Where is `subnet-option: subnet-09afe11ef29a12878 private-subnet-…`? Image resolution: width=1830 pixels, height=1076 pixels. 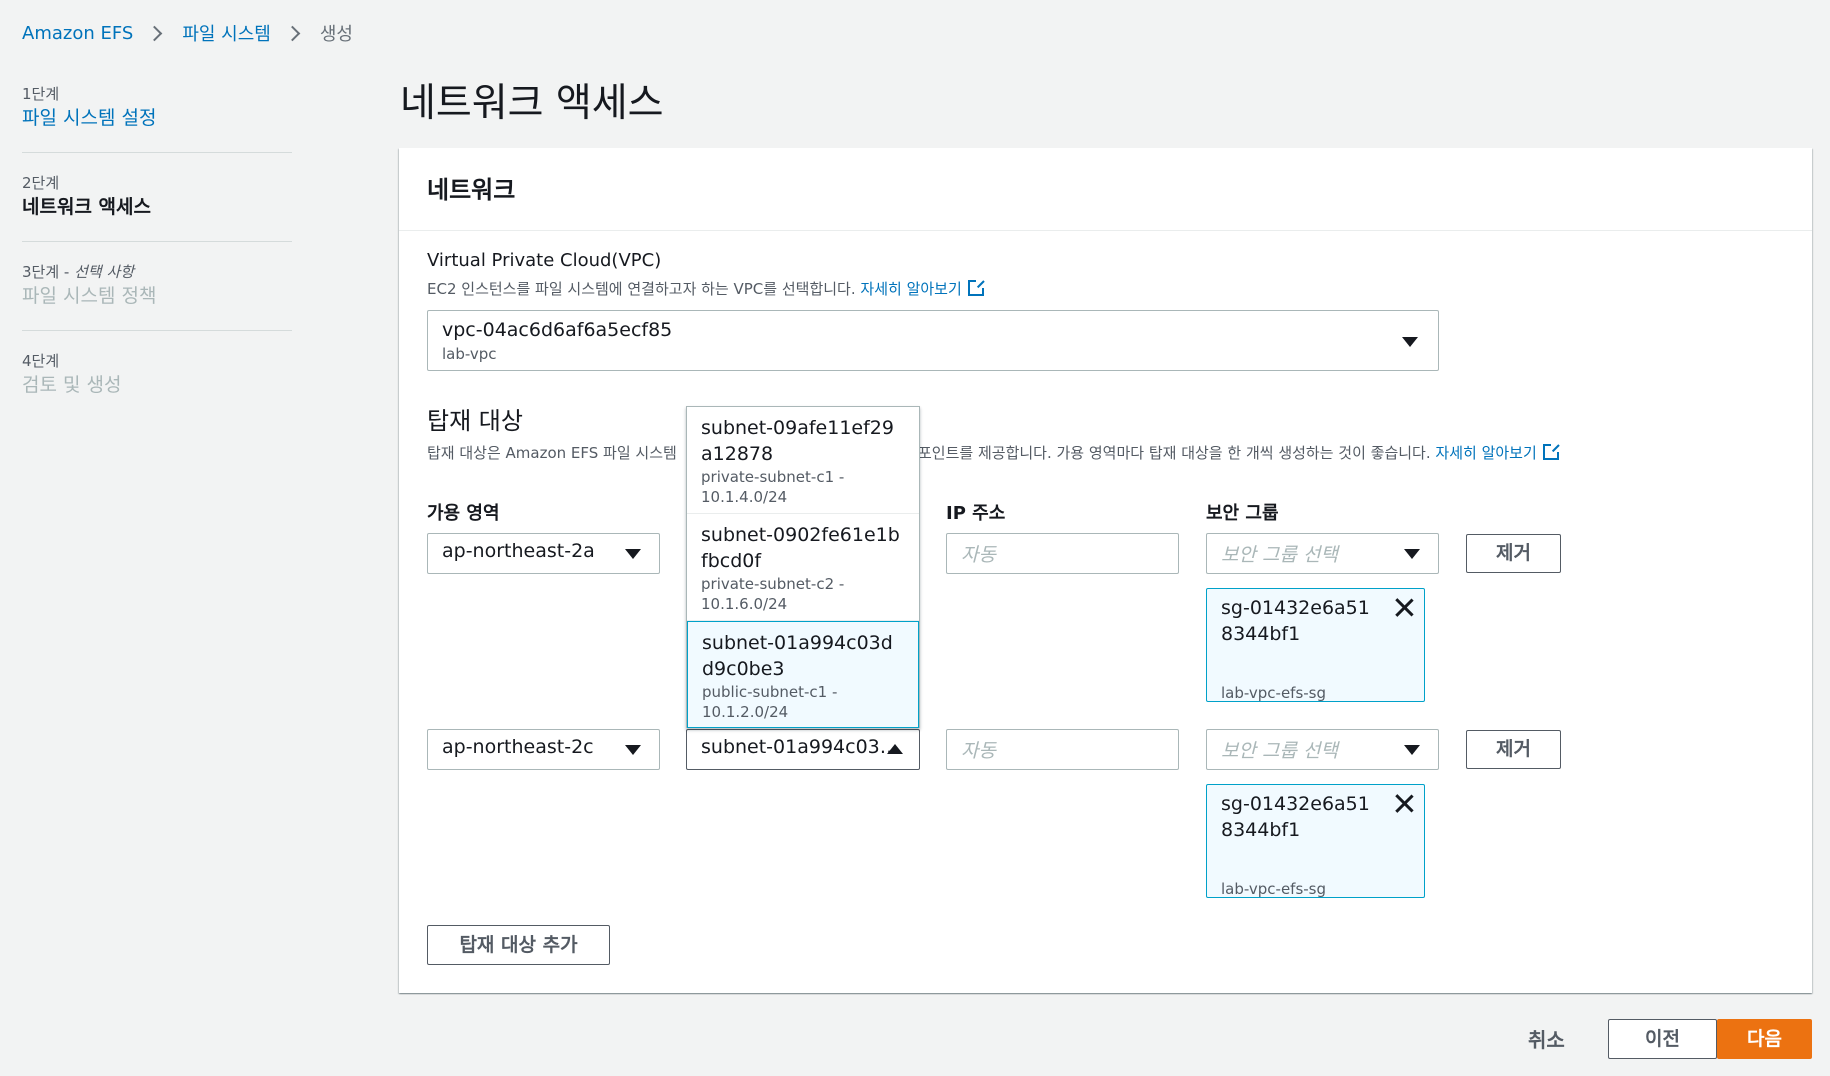 subnet-option: subnet-09afe11ef29a12878 private-subnet-… is located at coordinates (803, 460).